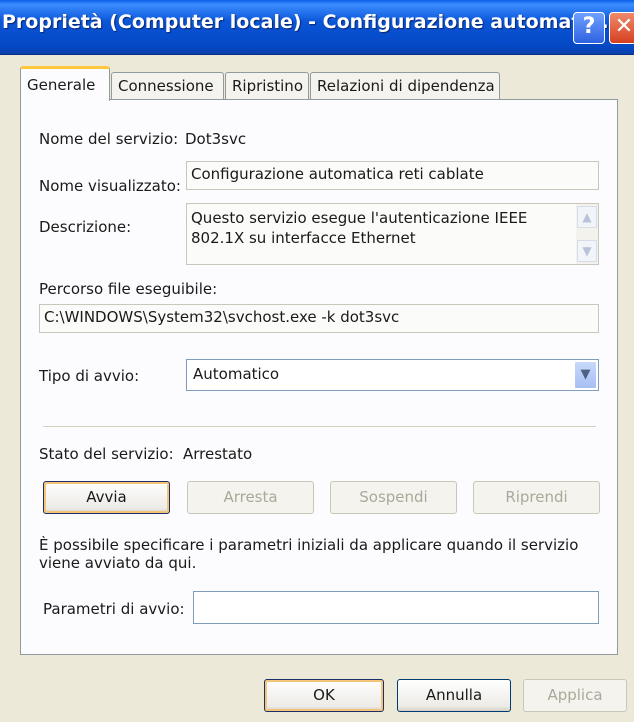 The image size is (634, 722). What do you see at coordinates (65, 83) in the screenshot?
I see `tab-generale: Generale` at bounding box center [65, 83].